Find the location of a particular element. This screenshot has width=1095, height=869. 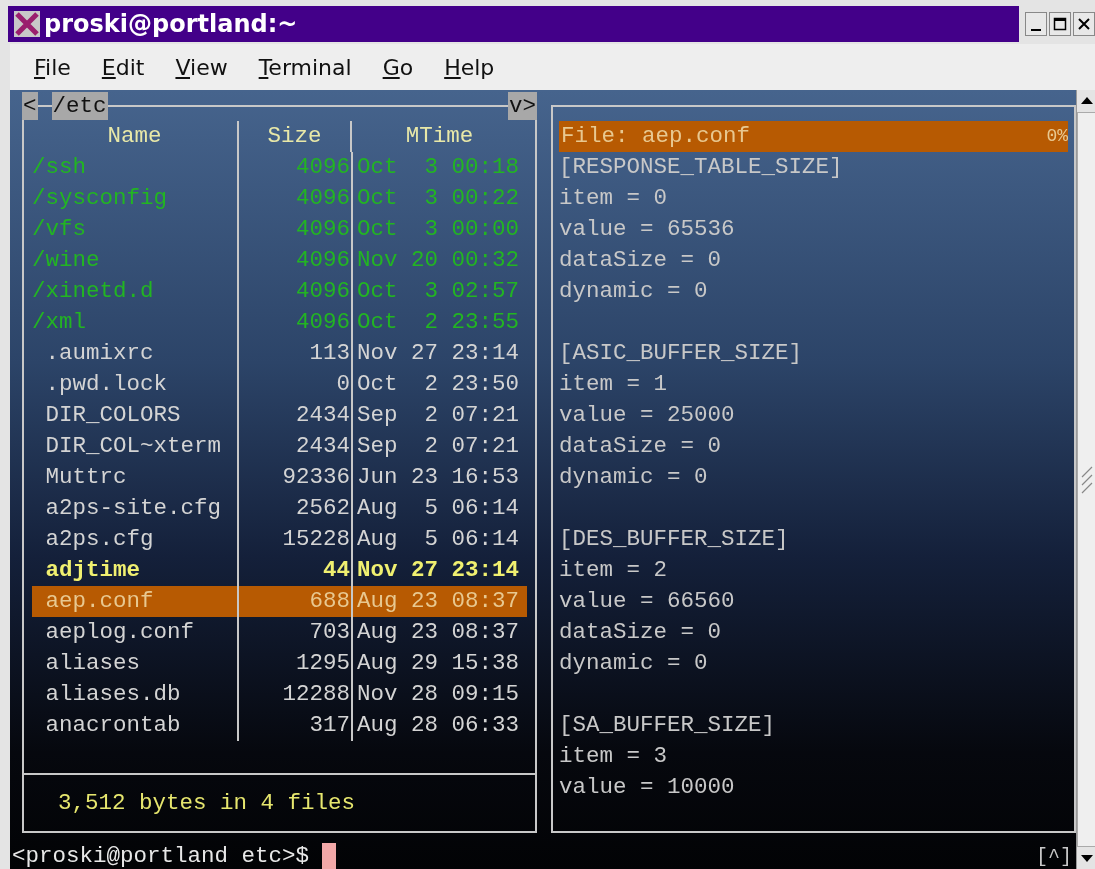

grip-icon is located at coordinates (1087, 479).